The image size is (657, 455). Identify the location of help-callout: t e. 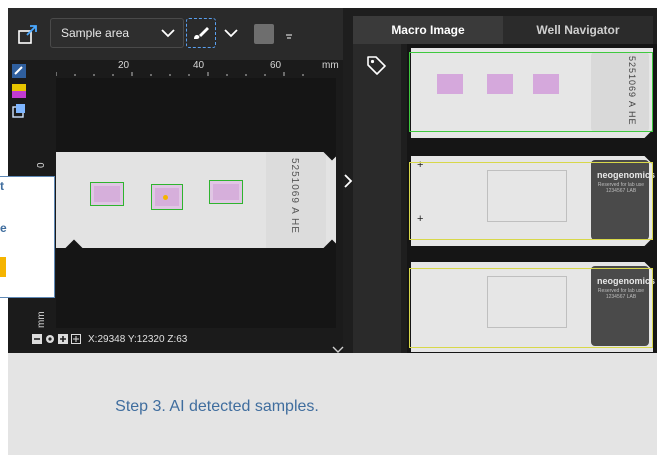
(27, 237).